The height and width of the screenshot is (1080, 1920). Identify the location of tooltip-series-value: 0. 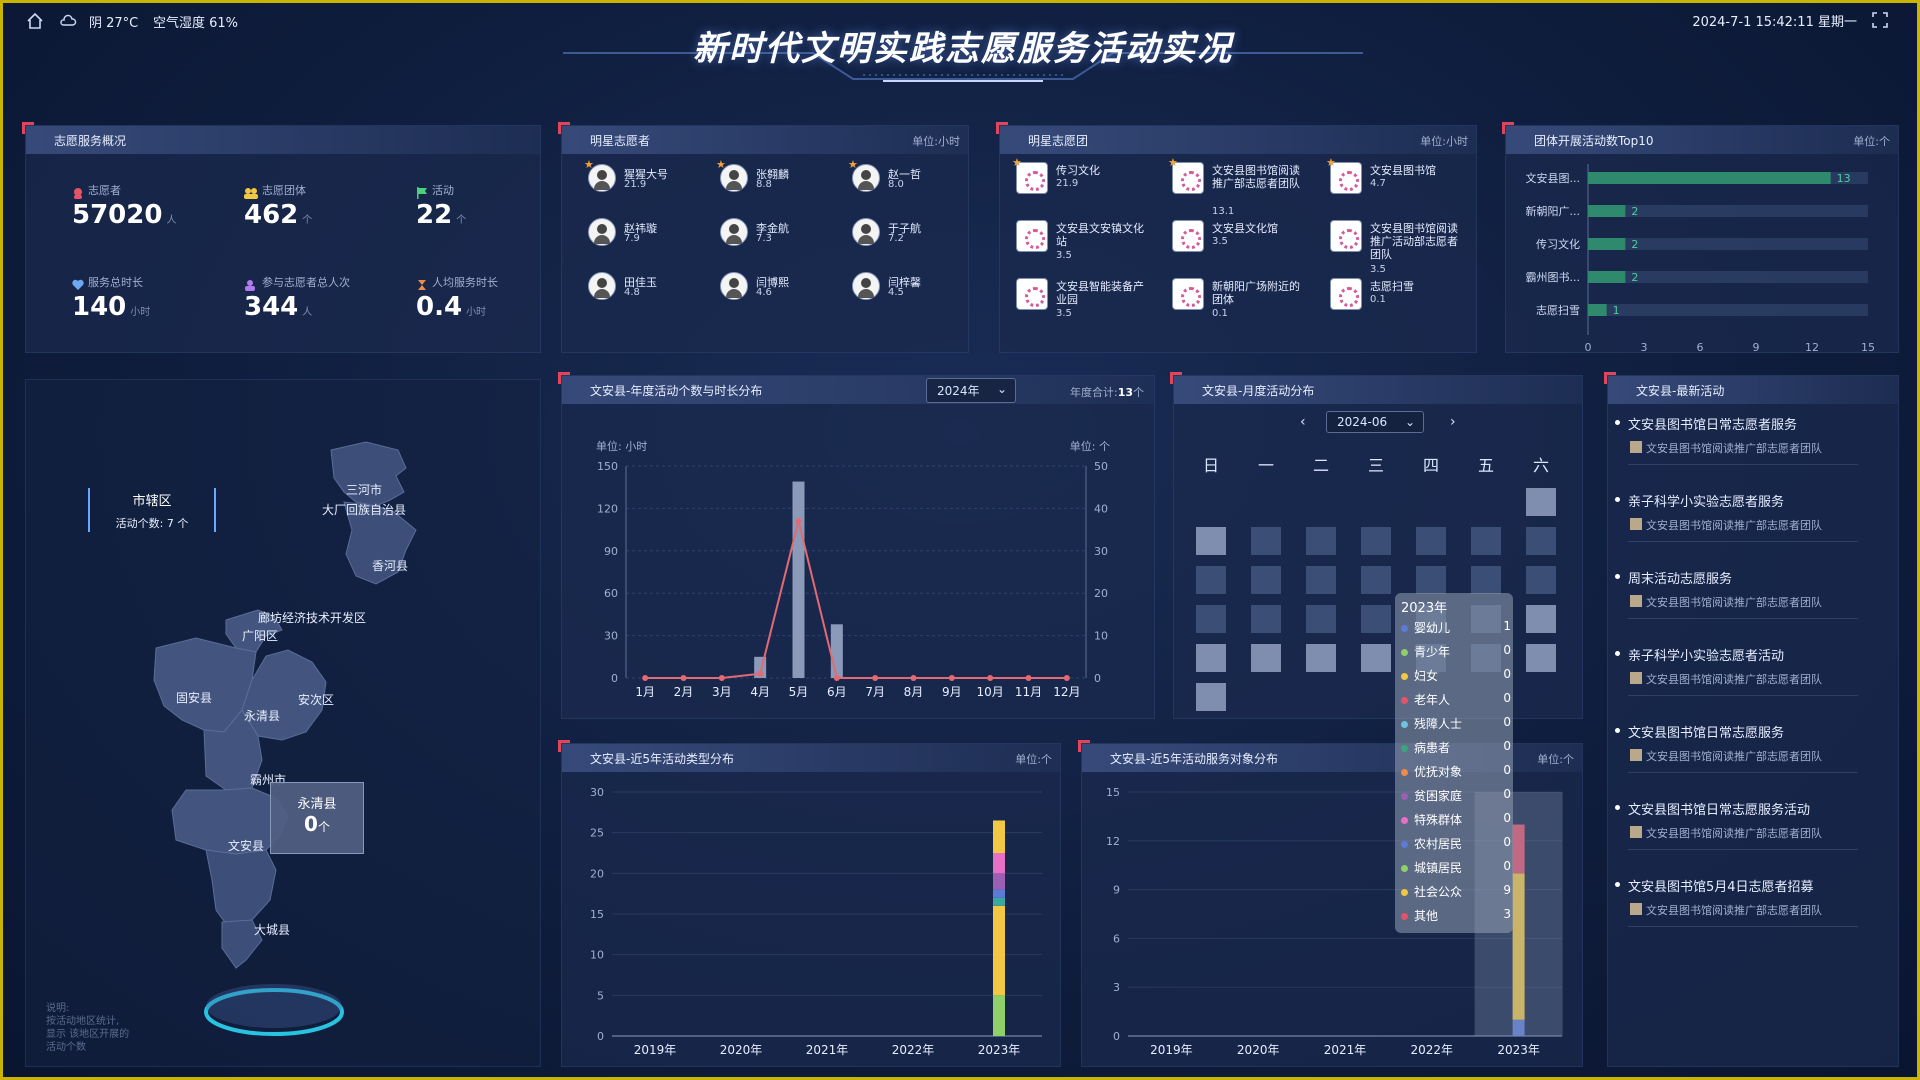
(1507, 698).